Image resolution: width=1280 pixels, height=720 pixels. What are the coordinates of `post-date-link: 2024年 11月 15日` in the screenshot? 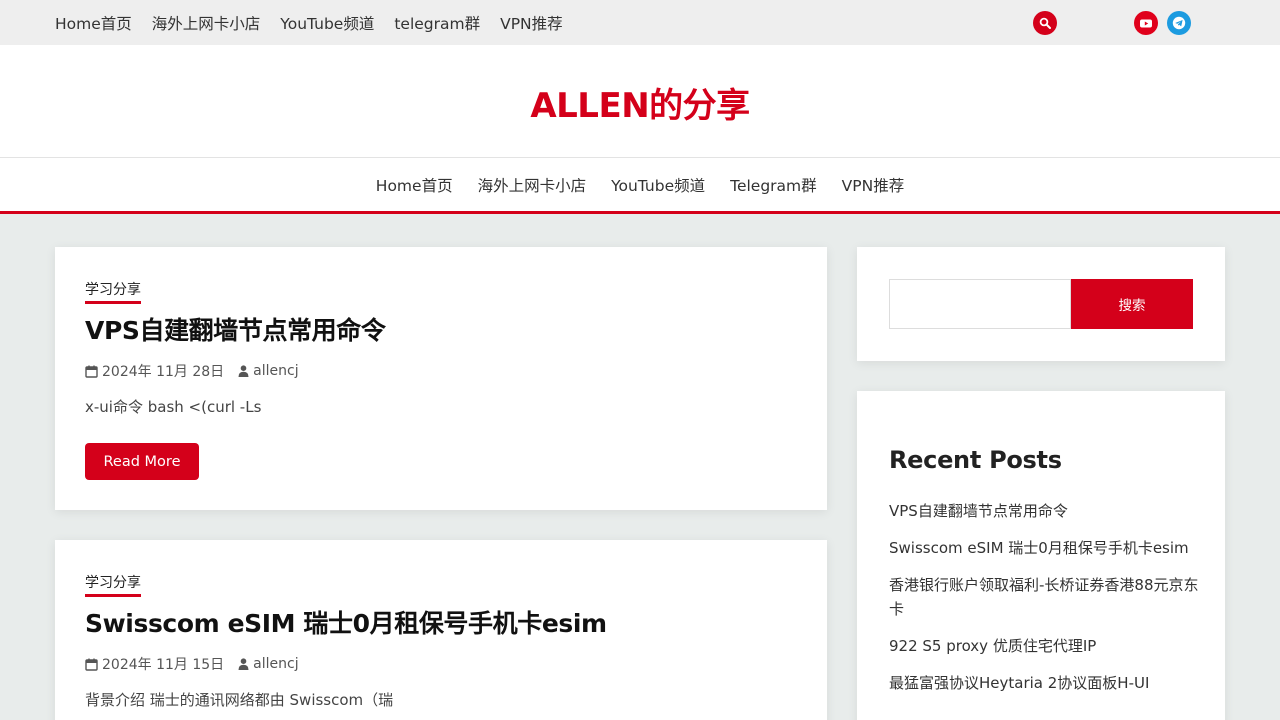 It's located at (163, 664).